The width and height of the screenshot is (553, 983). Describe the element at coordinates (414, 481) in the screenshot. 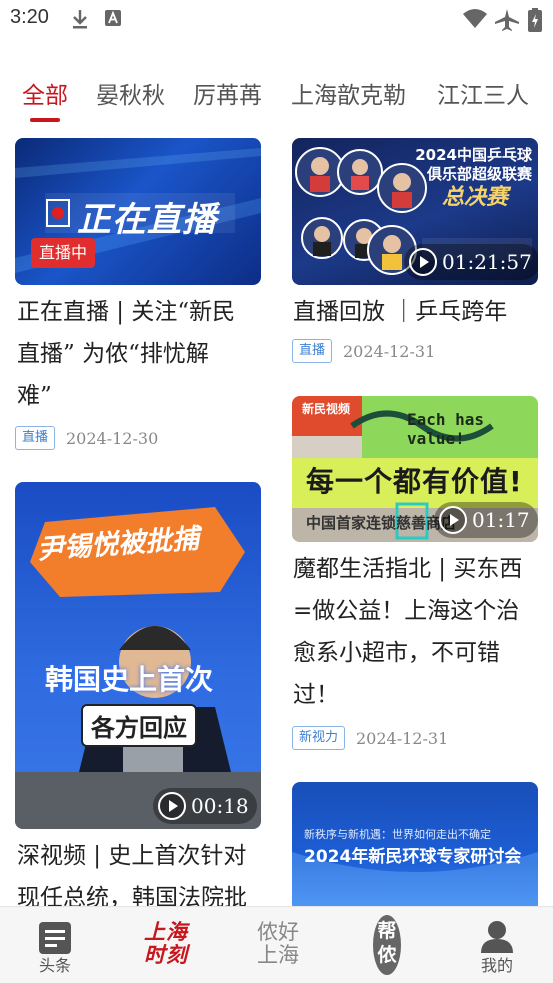

I see `supermarket-sign-cn: 每一个都有价值!` at that location.